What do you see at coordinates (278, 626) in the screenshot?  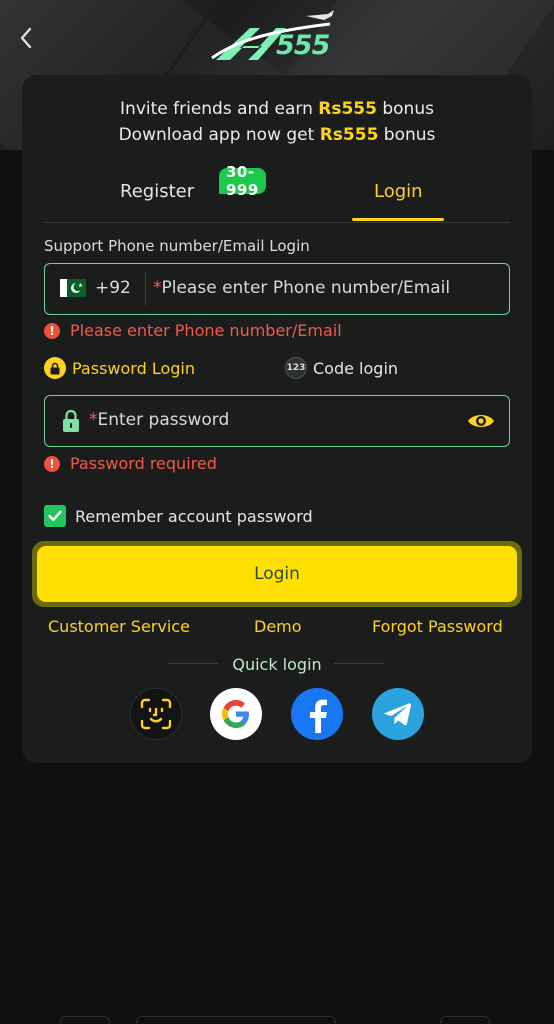 I see `demo-link: Demo` at bounding box center [278, 626].